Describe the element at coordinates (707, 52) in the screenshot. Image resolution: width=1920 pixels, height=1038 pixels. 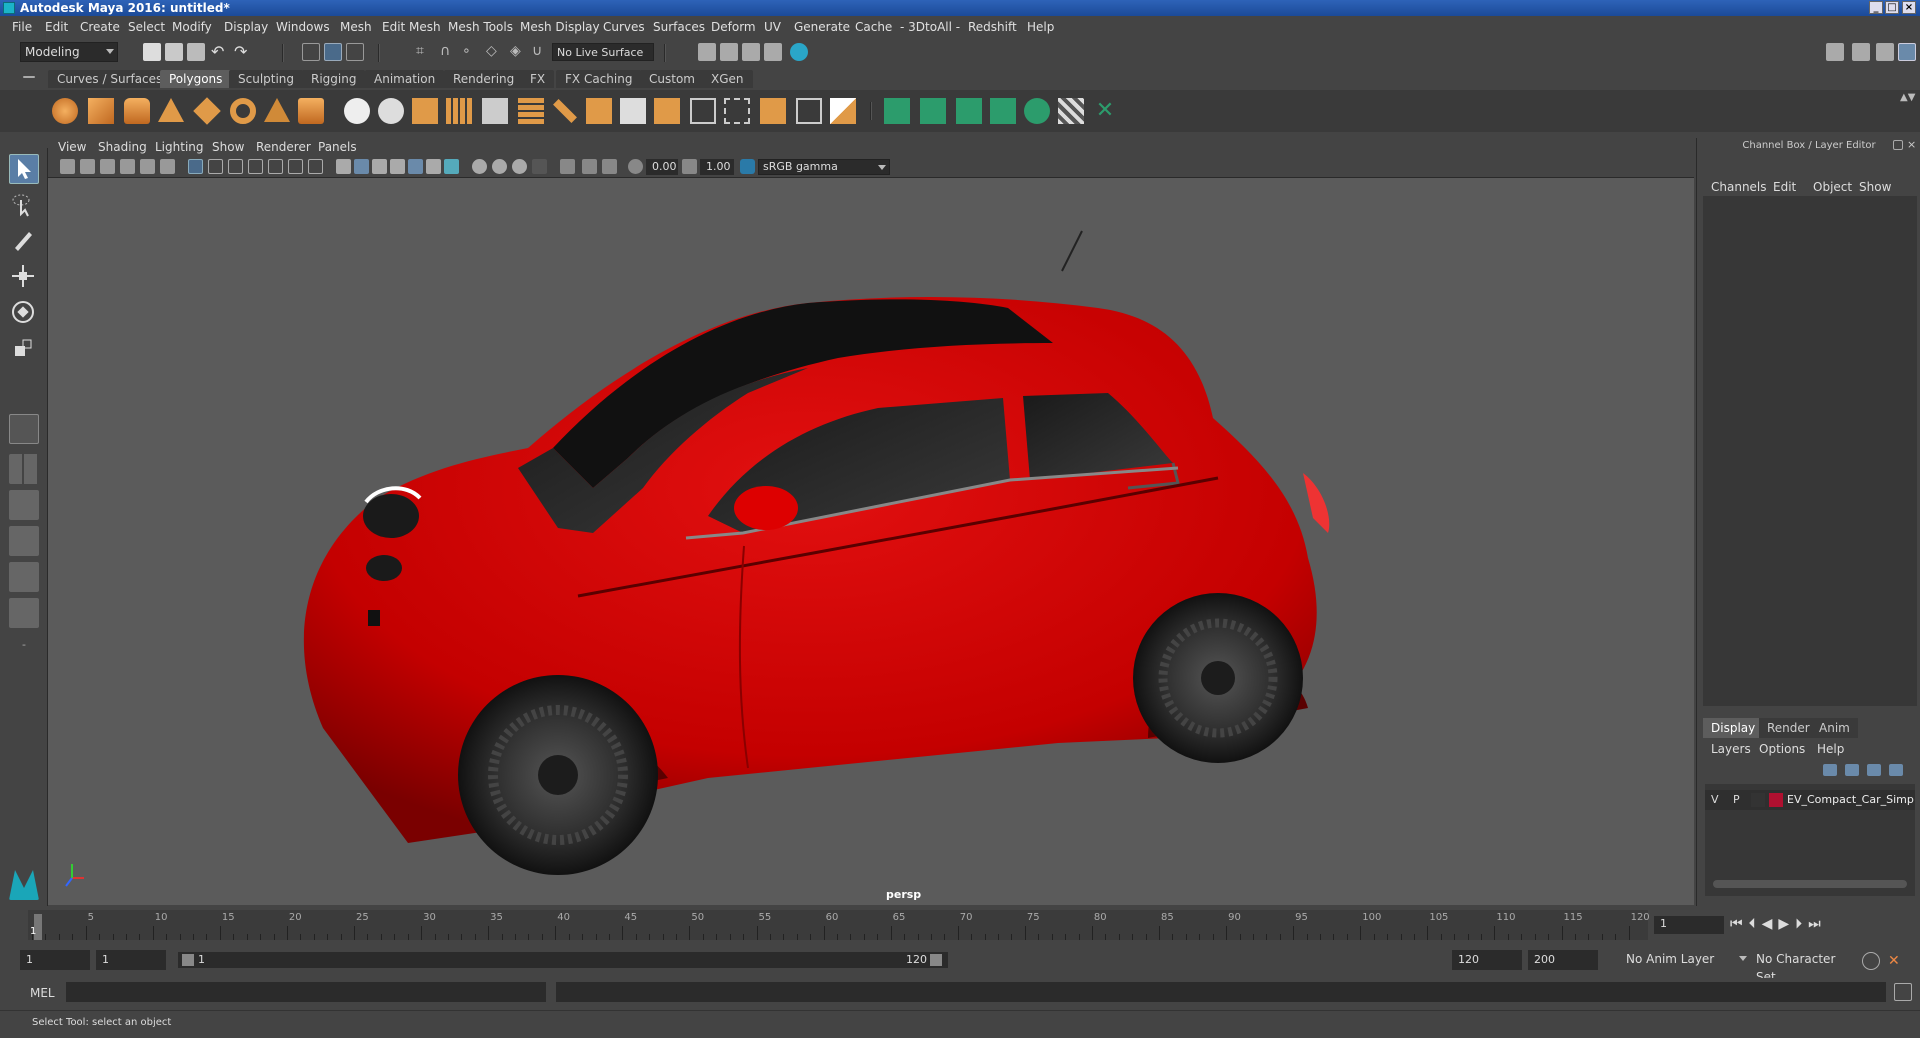
I see `render-history-icon` at that location.